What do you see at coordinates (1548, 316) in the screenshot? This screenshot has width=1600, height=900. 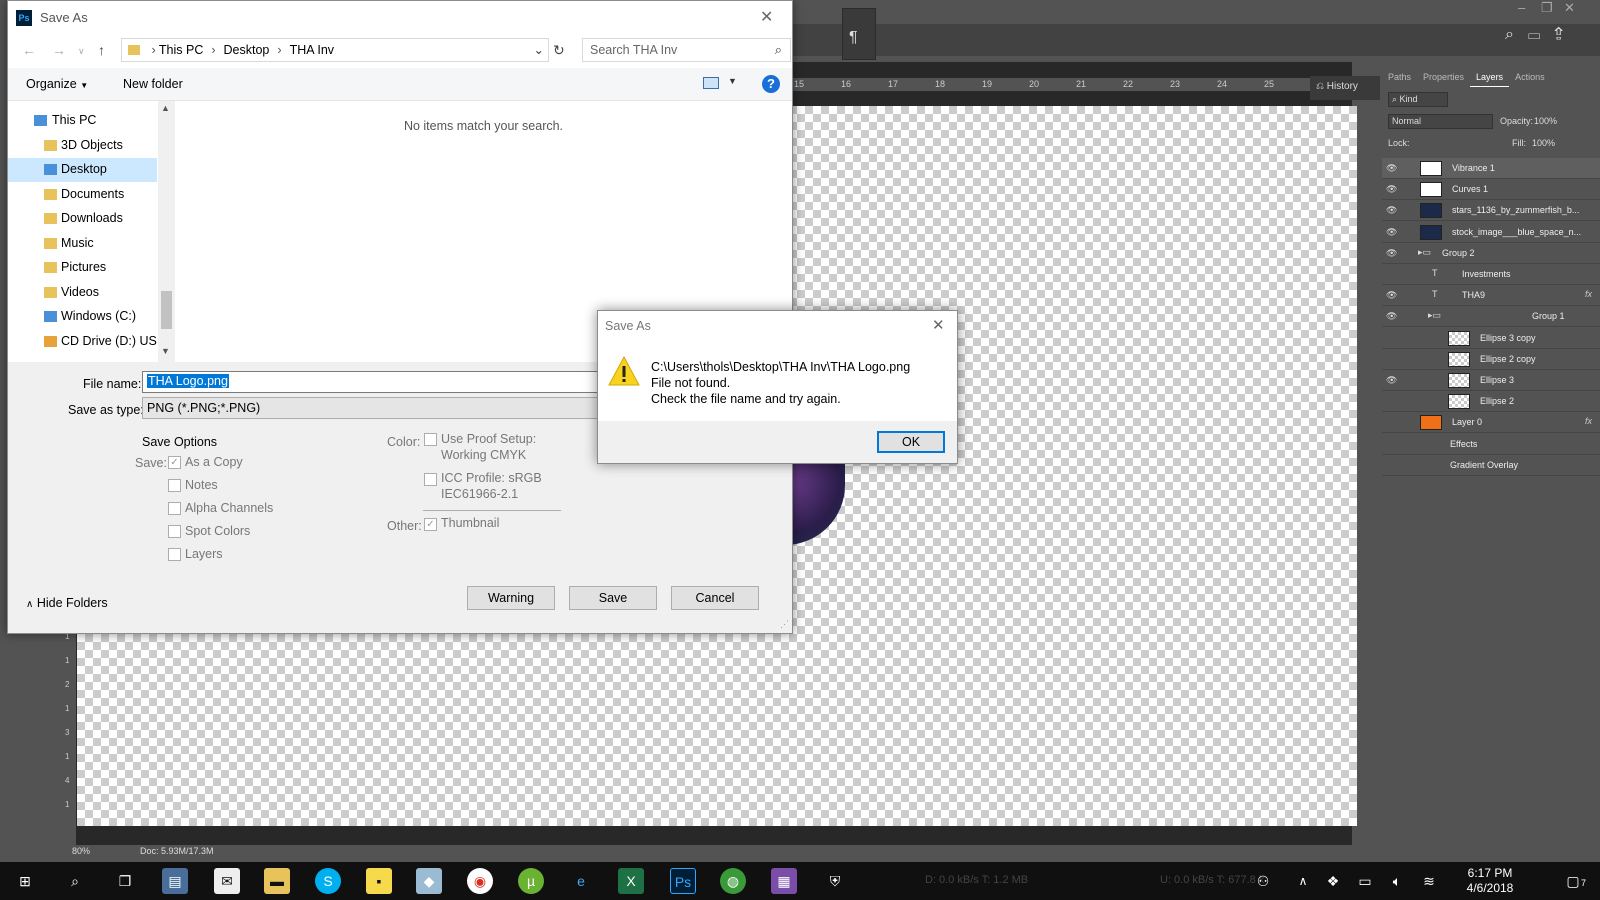 I see `layer-name: Group 1` at bounding box center [1548, 316].